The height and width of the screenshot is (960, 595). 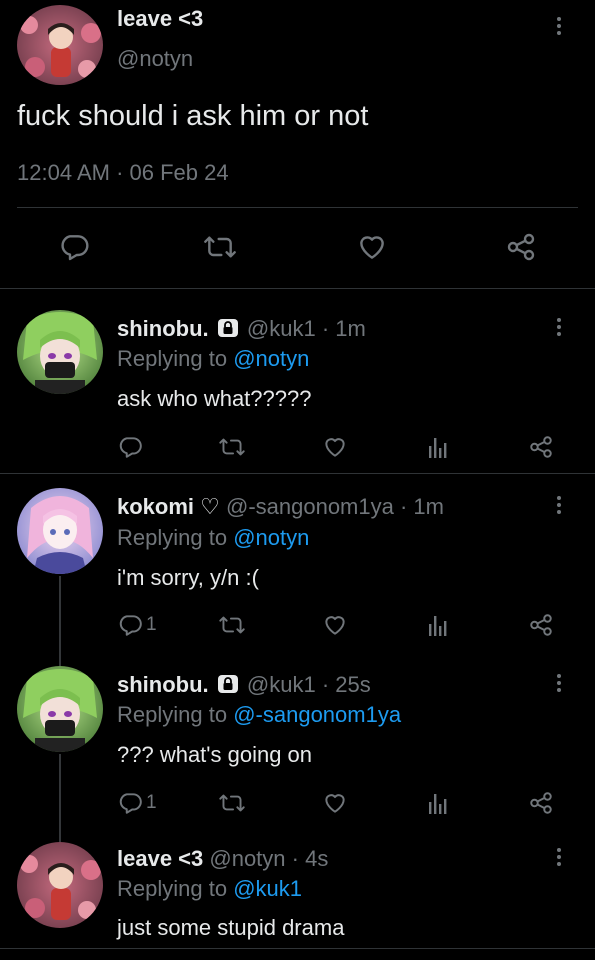 I want to click on replying-to-link: @-sangonom1ya, so click(x=317, y=714).